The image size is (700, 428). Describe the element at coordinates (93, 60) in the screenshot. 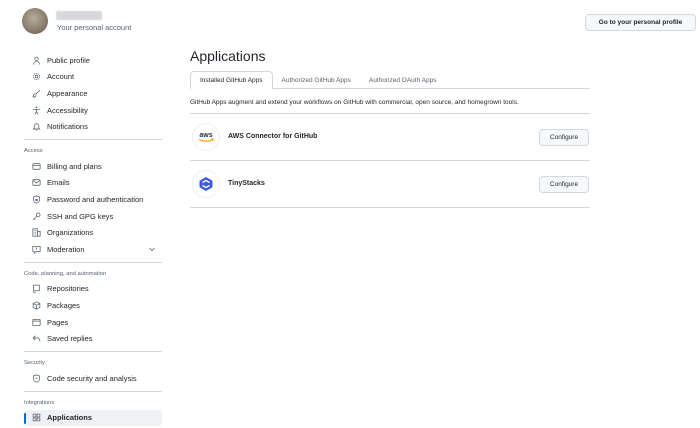

I see `sidebar-item-public-profile: Public profile` at that location.